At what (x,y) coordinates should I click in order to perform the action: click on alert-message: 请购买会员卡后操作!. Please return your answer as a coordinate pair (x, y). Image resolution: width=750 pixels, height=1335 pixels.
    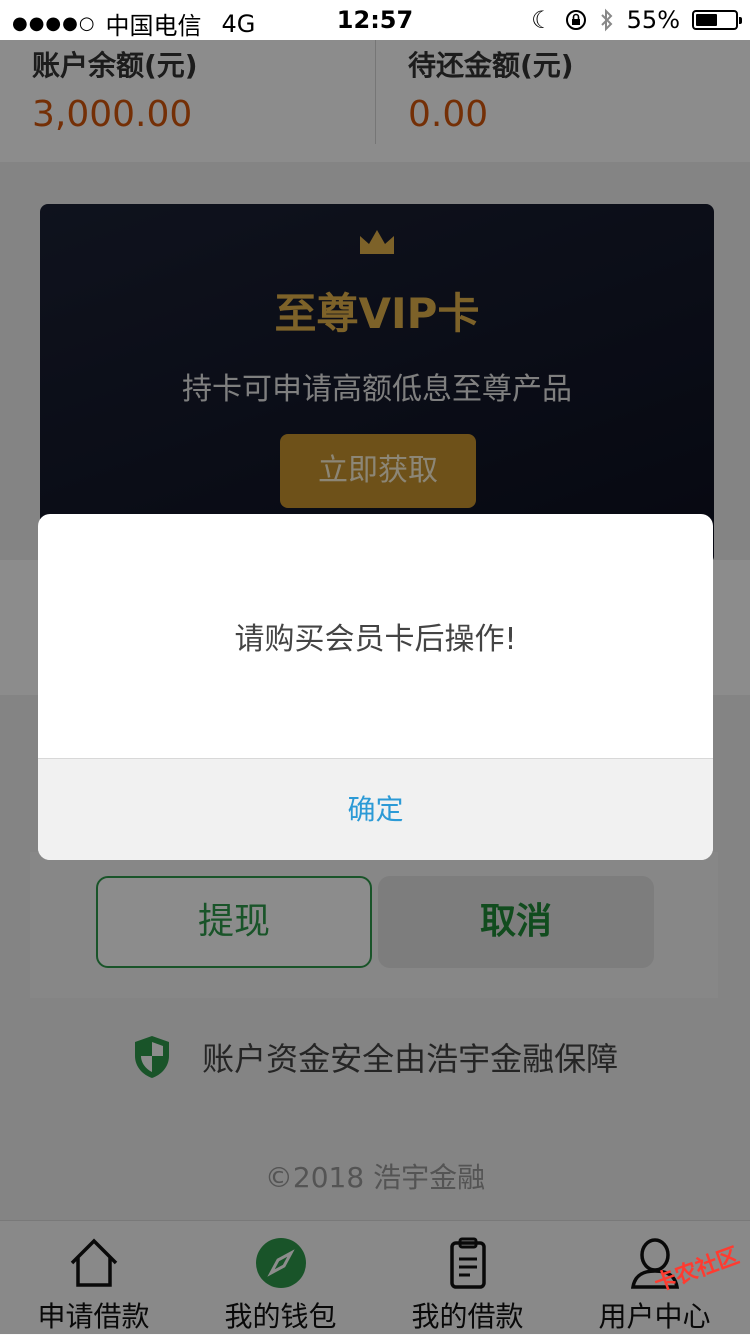
    Looking at the image, I should click on (375, 639).